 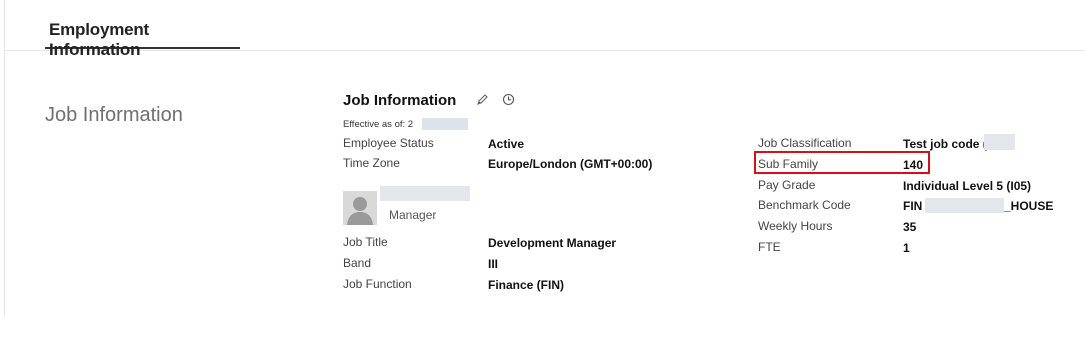 I want to click on field-value-time-zone: Europe/London (GMT+00:00), so click(x=570, y=164).